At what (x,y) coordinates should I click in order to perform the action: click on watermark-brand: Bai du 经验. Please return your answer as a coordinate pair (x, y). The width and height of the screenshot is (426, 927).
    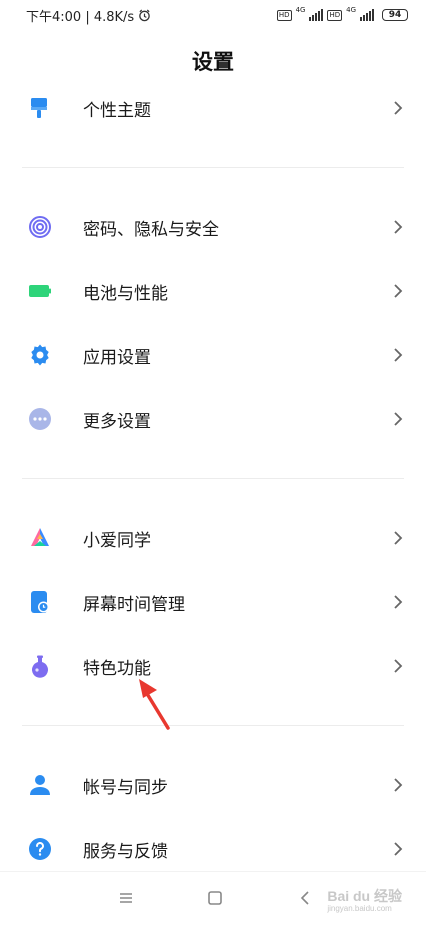
    Looking at the image, I should click on (364, 896).